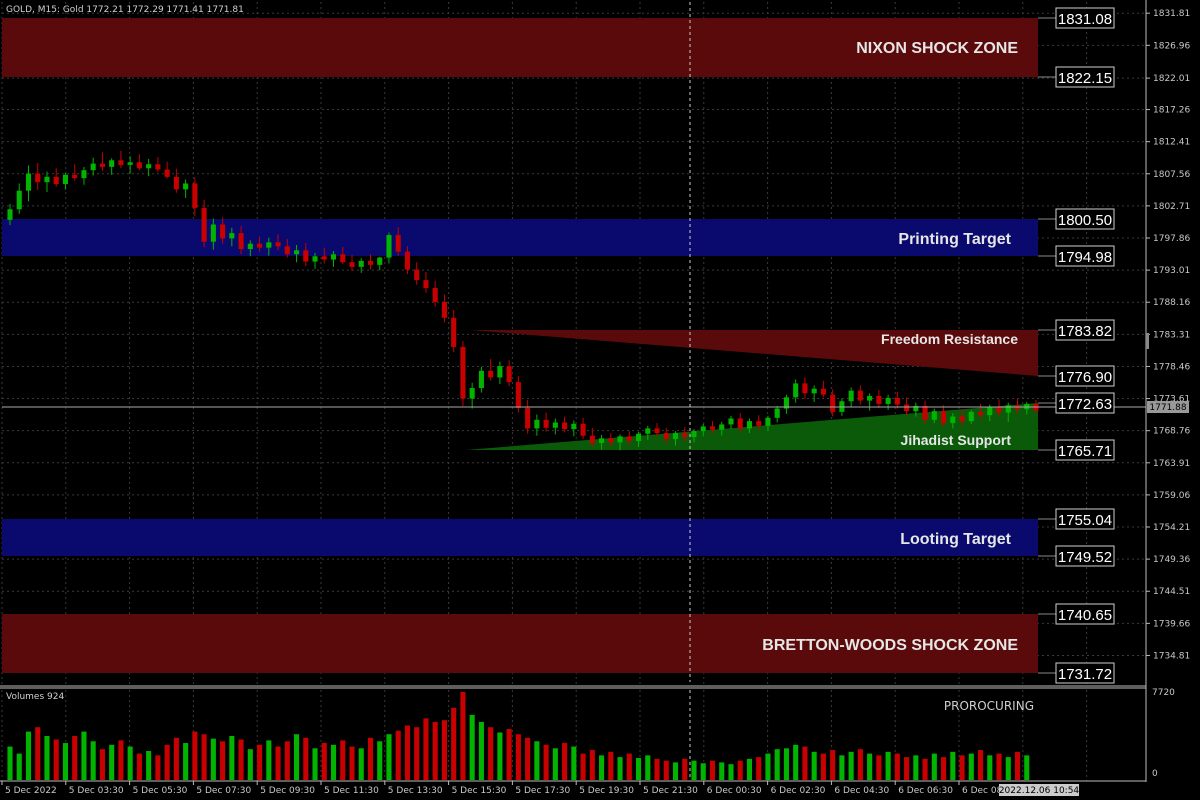 The image size is (1200, 800). Describe the element at coordinates (520, 537) in the screenshot. I see `looting-target-zone` at that location.